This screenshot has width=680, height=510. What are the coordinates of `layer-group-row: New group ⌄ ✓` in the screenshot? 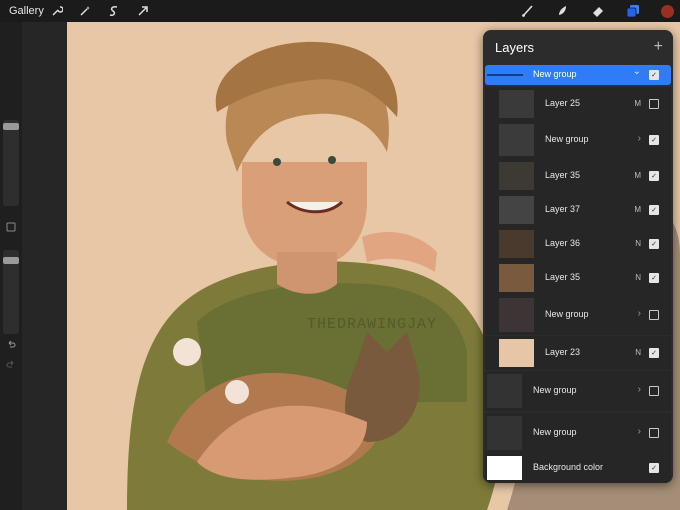 It's located at (578, 75).